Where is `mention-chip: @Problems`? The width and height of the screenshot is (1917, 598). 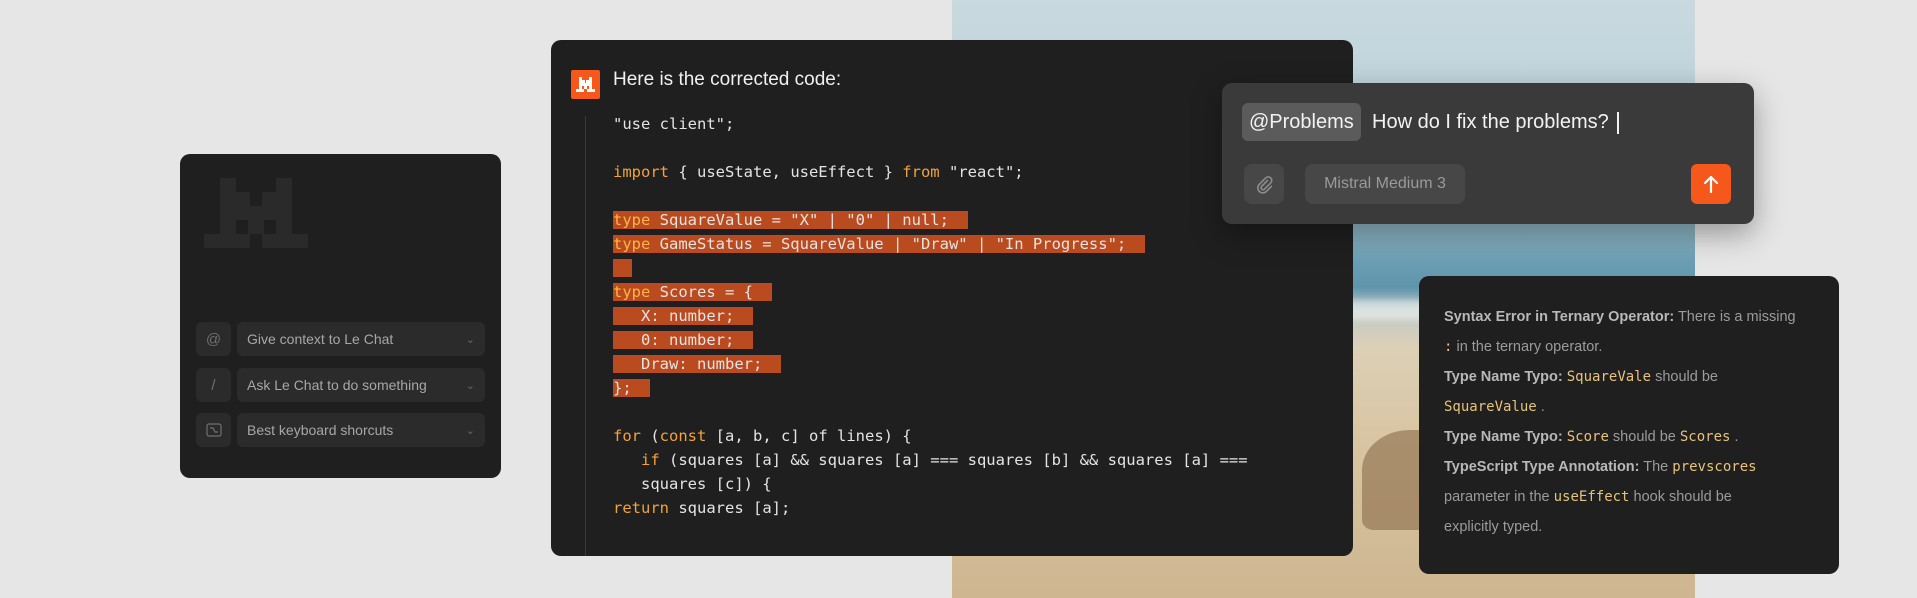
mention-chip: @Problems is located at coordinates (1301, 122).